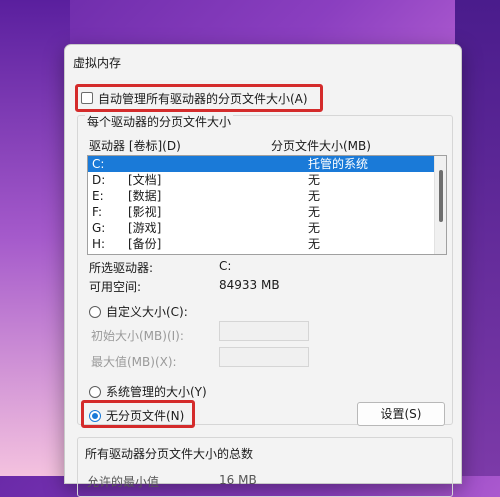  Describe the element at coordinates (261, 180) in the screenshot. I see `drive-row-d: D: [文档] 无` at that location.